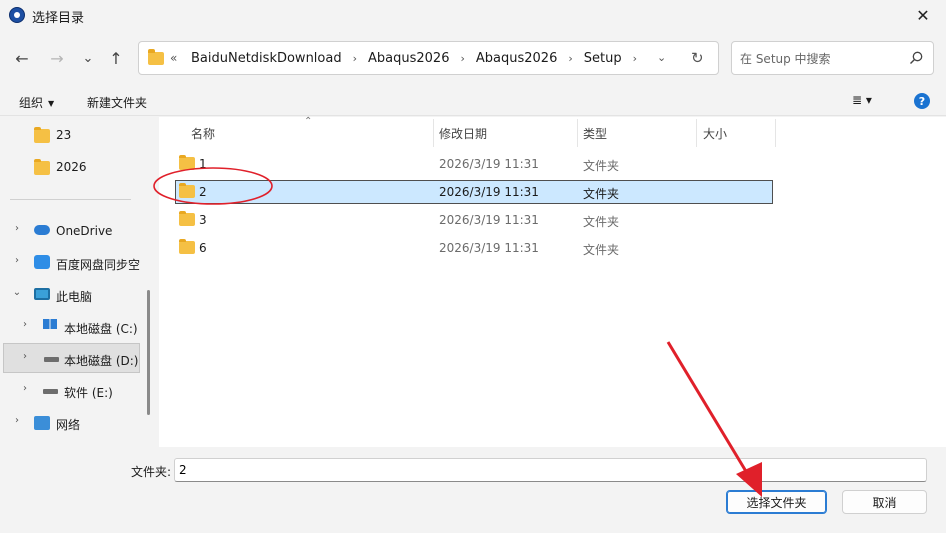 Image resolution: width=946 pixels, height=533 pixels. Describe the element at coordinates (173, 58) in the screenshot. I see `breadcrumb-overflow-icon: «` at that location.